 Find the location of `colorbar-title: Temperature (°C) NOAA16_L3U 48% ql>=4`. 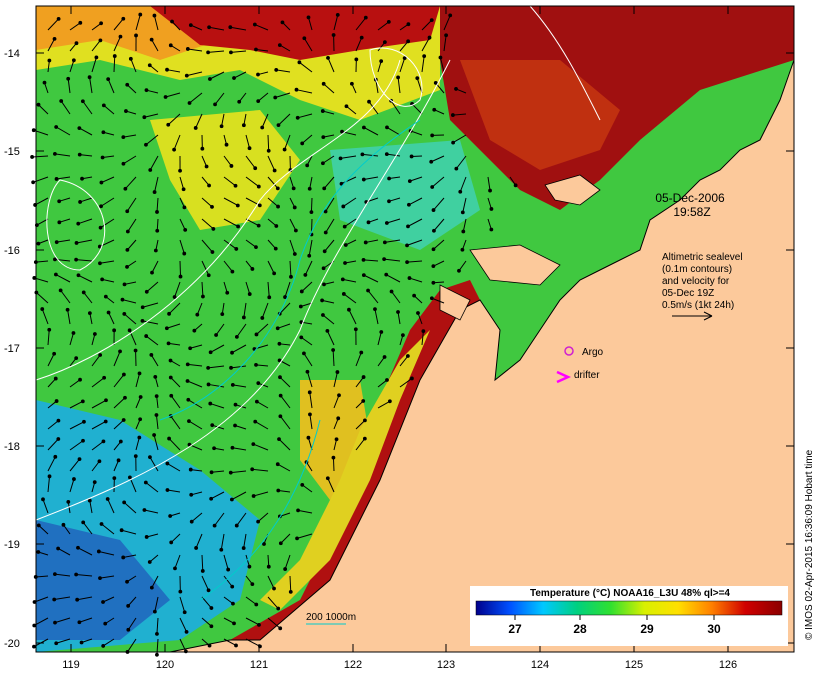

colorbar-title: Temperature (°C) NOAA16_L3U 48% ql>=4 is located at coordinates (630, 593).